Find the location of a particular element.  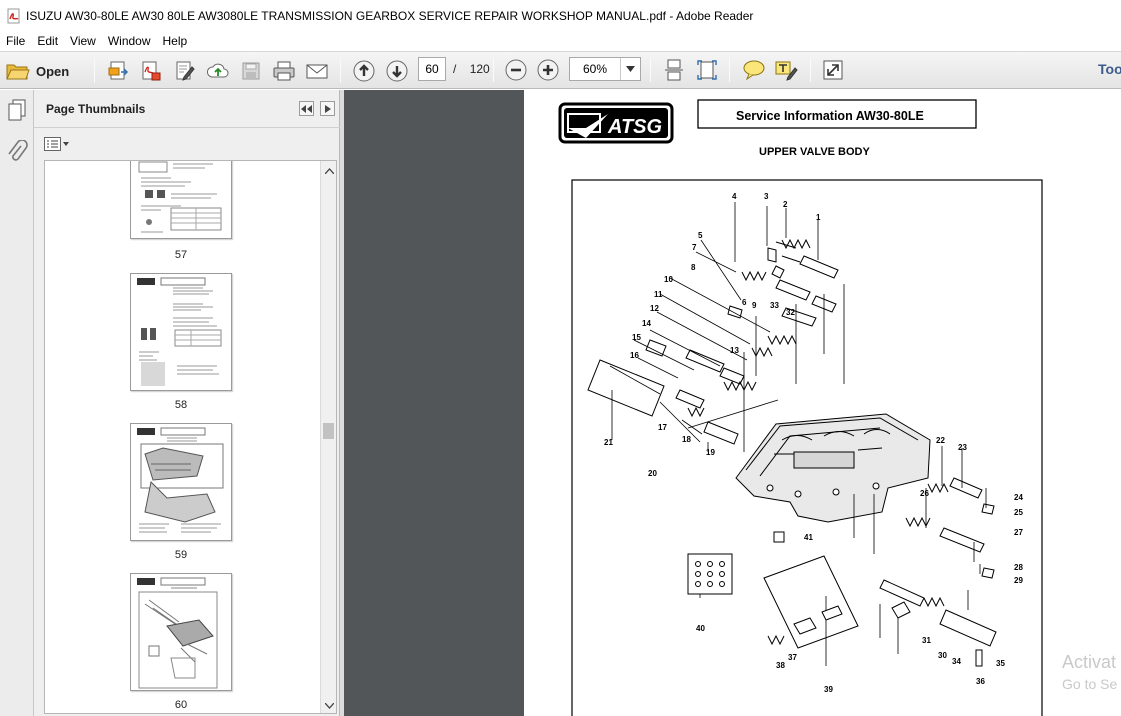

upload-cloud-icon is located at coordinates (217, 70).